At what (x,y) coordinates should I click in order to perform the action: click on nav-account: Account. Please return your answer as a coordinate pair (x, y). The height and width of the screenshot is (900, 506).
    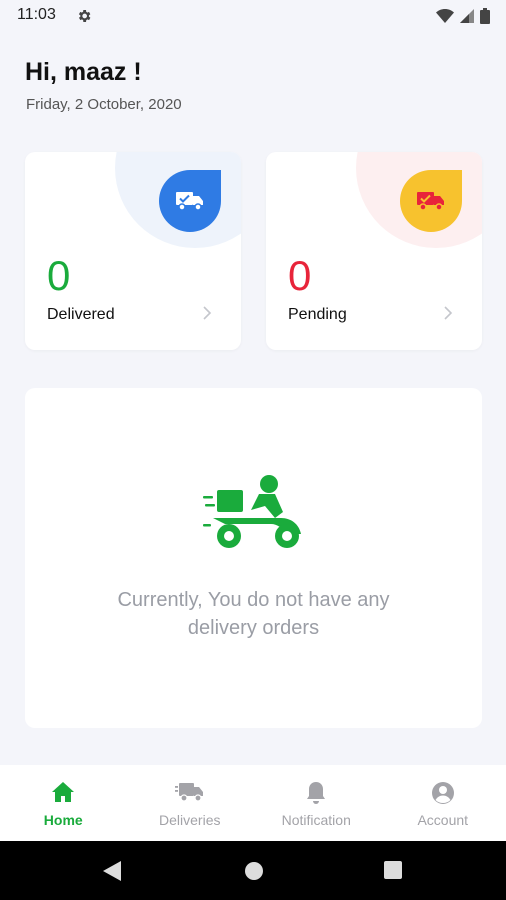
    Looking at the image, I should click on (443, 803).